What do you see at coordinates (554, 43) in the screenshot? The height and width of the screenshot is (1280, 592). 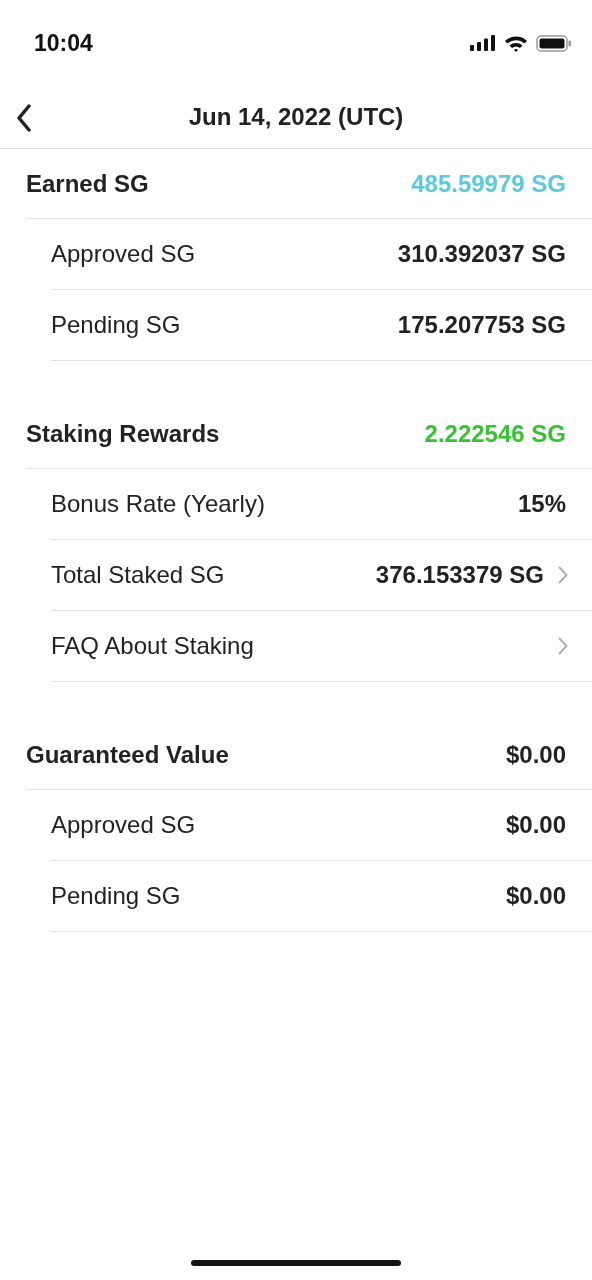 I see `battery-icon` at bounding box center [554, 43].